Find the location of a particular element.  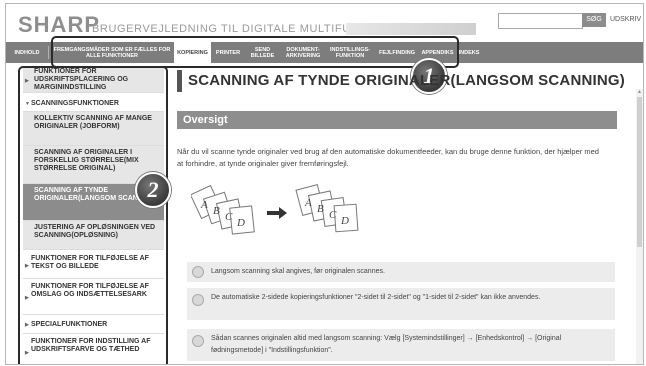

callout-frame-tabs is located at coordinates (255, 52).